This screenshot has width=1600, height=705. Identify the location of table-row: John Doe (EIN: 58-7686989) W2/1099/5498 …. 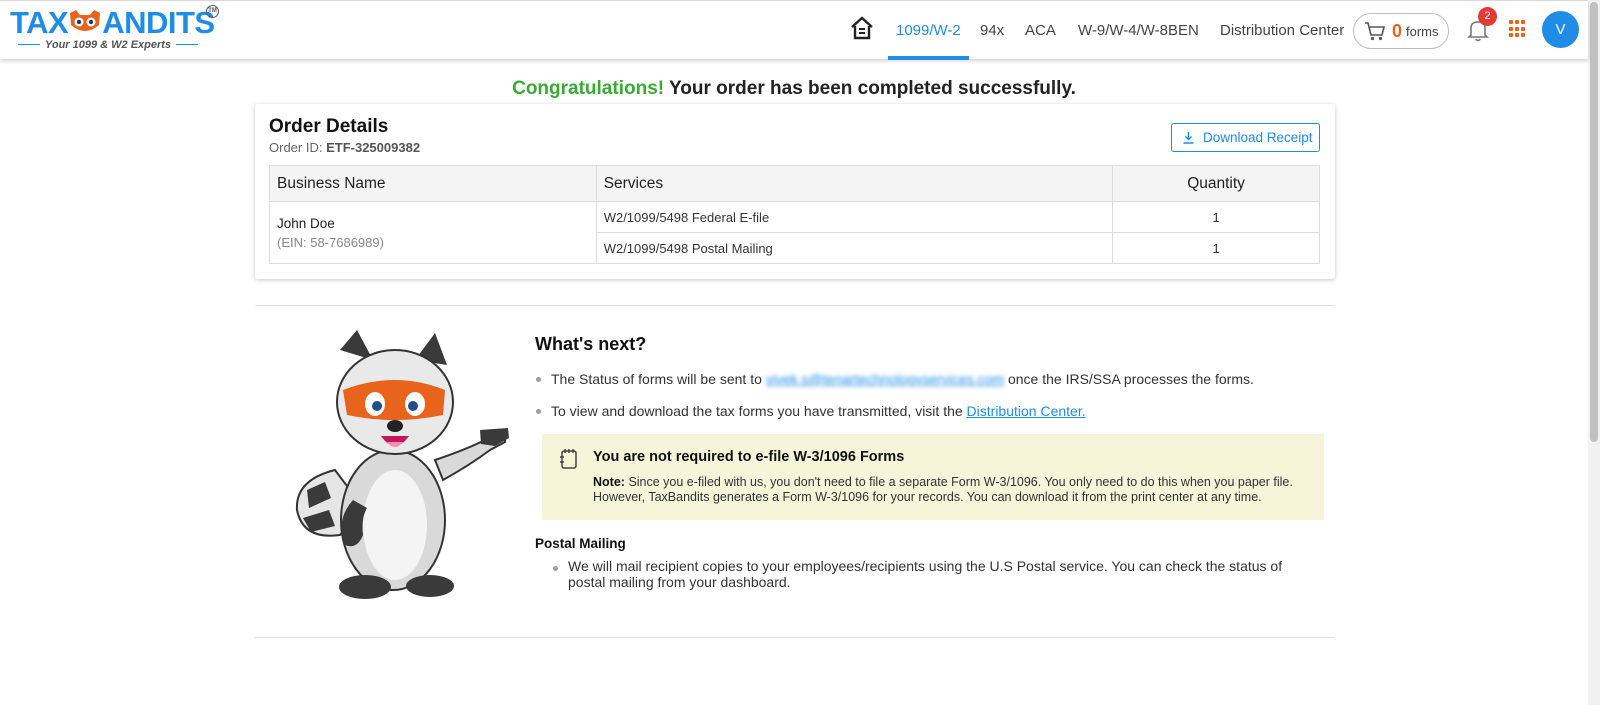
(794, 232).